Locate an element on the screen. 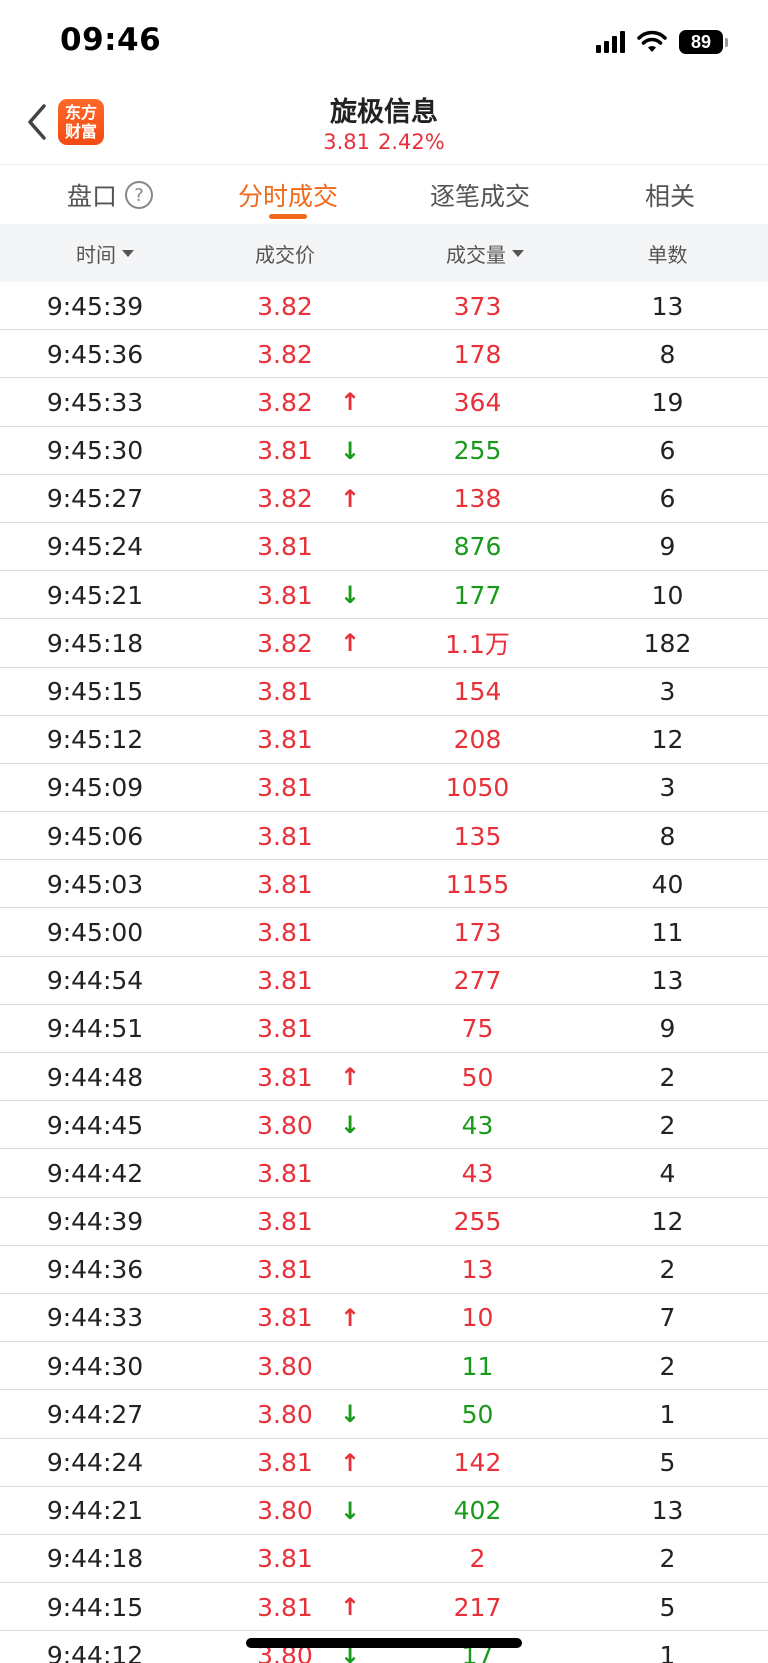  stock-name: 旋极信息 is located at coordinates (384, 112).